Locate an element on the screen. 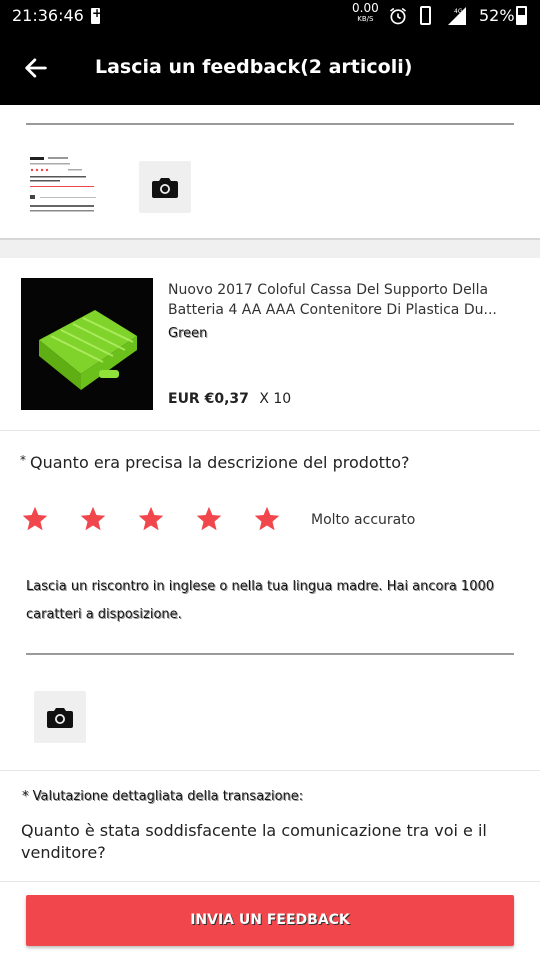 This screenshot has width=540, height=960. arrow-back-icon is located at coordinates (36, 68).